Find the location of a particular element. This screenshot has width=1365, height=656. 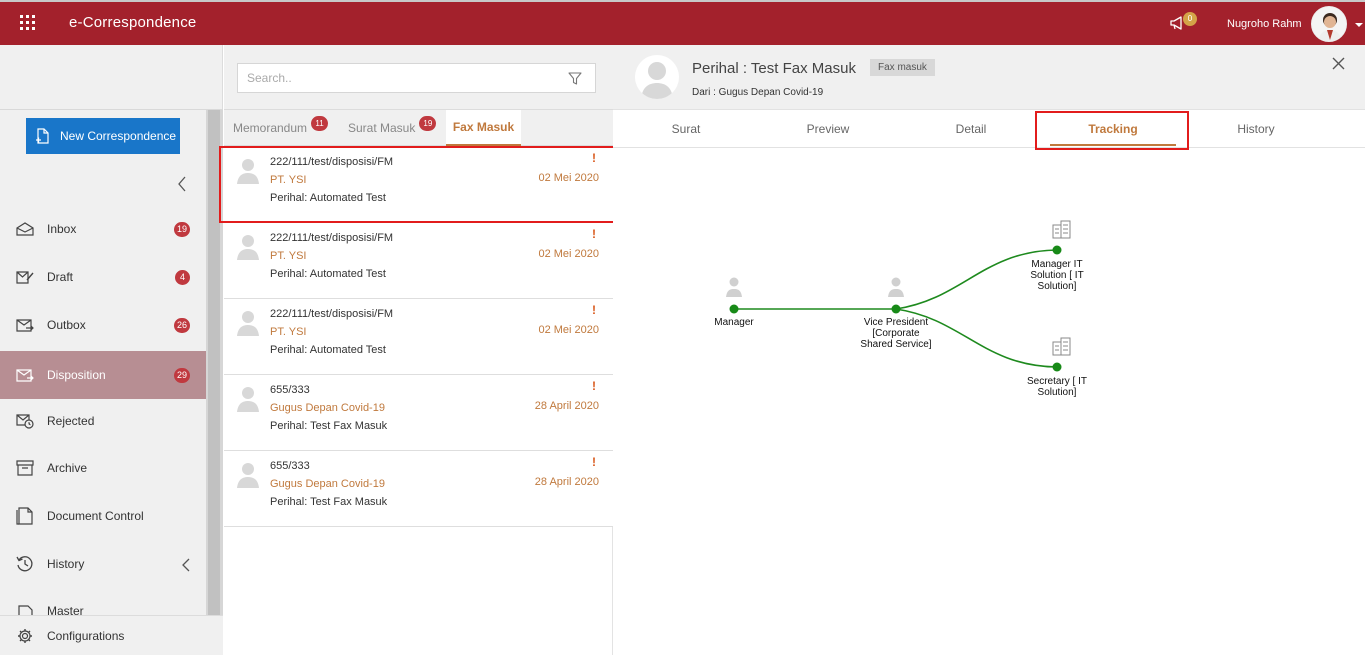

sidebar-item-label: Inbox is located at coordinates (62, 229).